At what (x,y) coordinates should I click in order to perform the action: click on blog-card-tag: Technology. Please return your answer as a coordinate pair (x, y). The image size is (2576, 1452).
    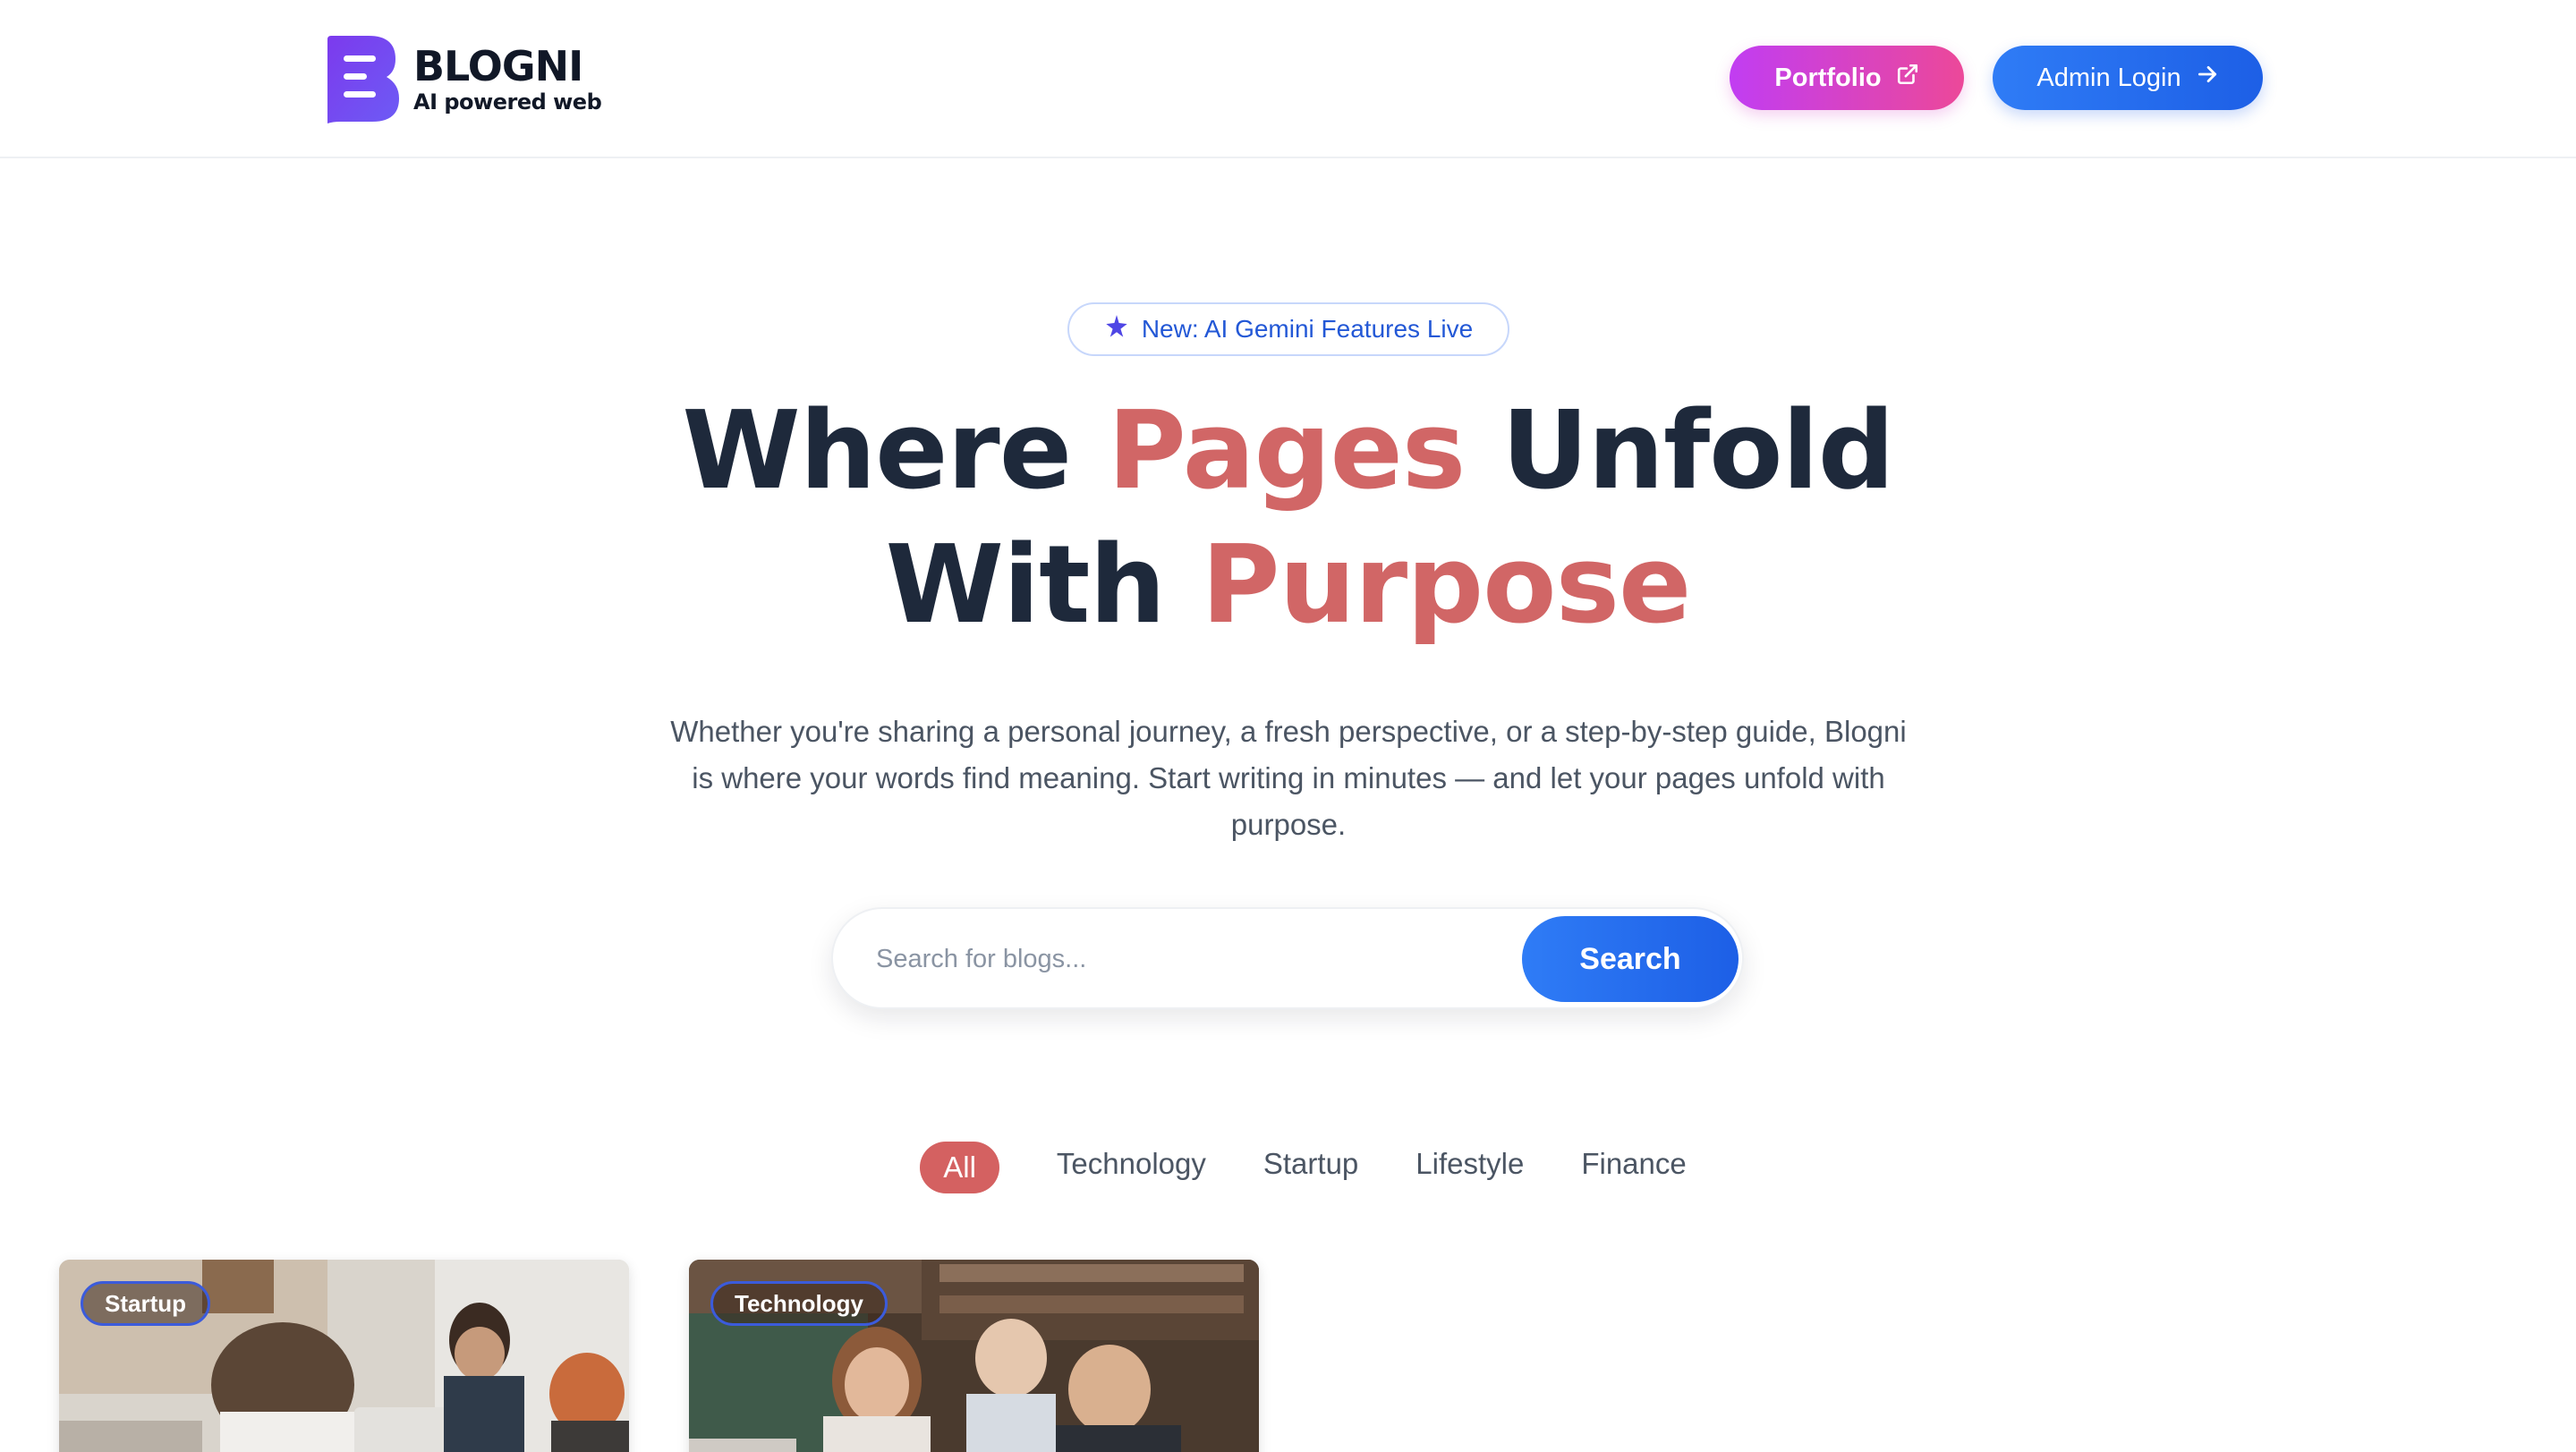
    Looking at the image, I should click on (799, 1303).